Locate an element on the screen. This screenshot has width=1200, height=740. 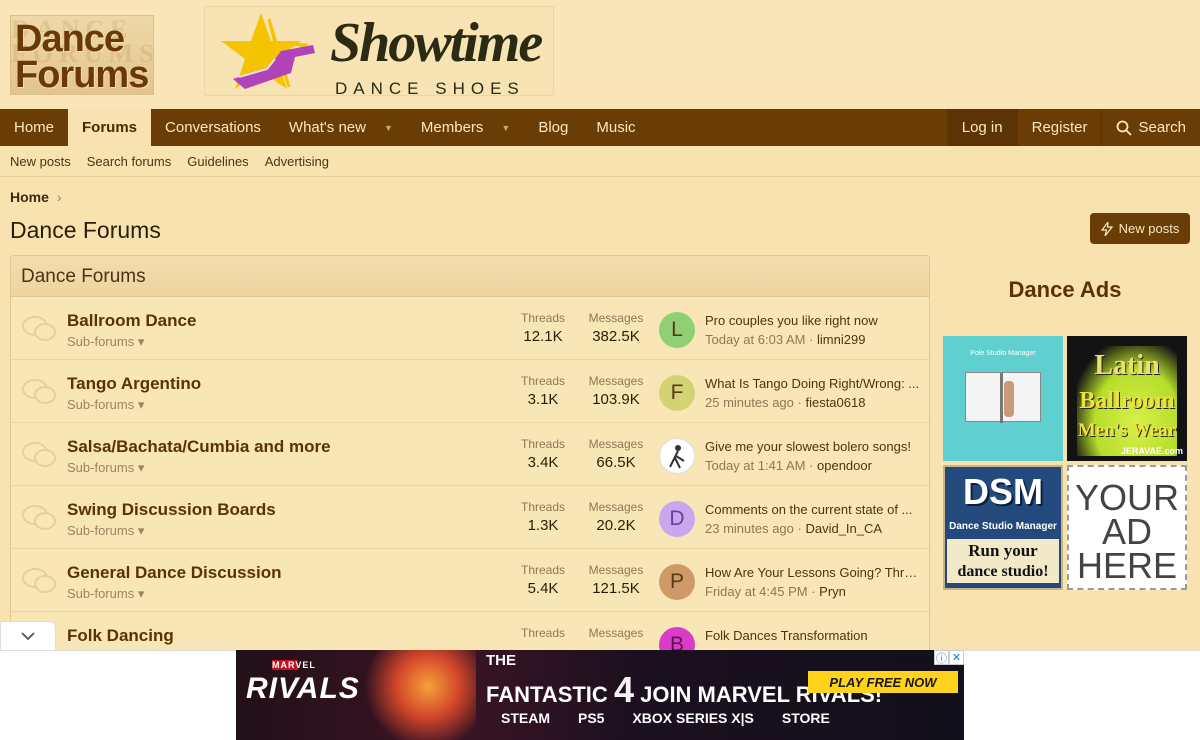
last-post-time: Today at 1:41 AM is located at coordinates (755, 465).